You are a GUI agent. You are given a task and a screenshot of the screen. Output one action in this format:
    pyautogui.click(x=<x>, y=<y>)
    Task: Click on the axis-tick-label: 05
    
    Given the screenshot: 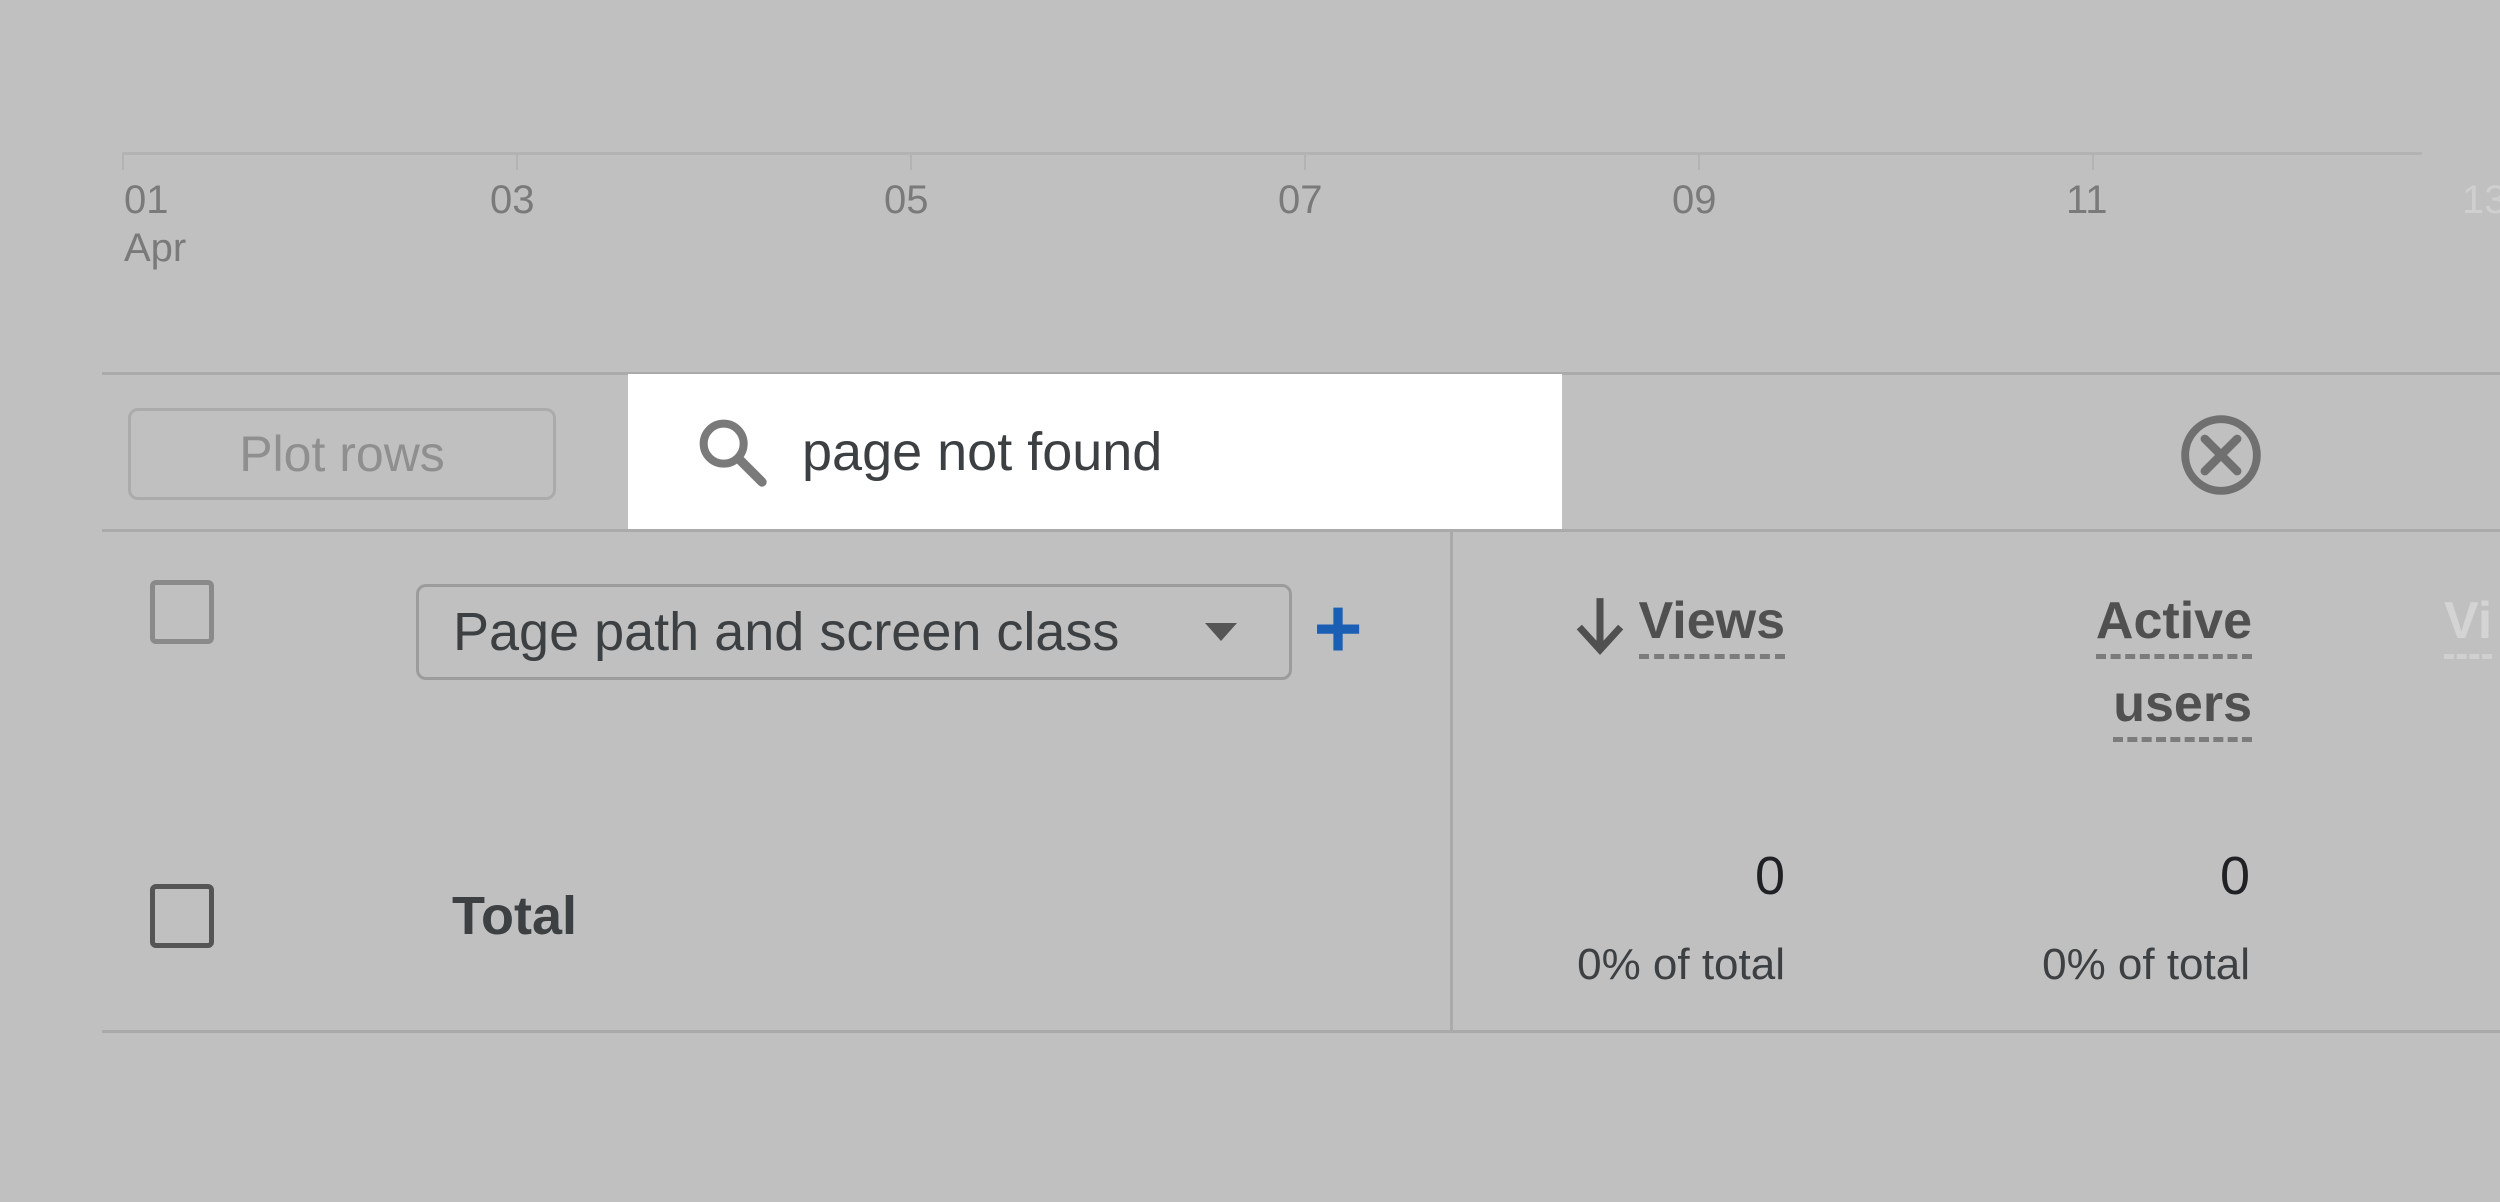 What is the action you would take?
    pyautogui.click(x=906, y=200)
    